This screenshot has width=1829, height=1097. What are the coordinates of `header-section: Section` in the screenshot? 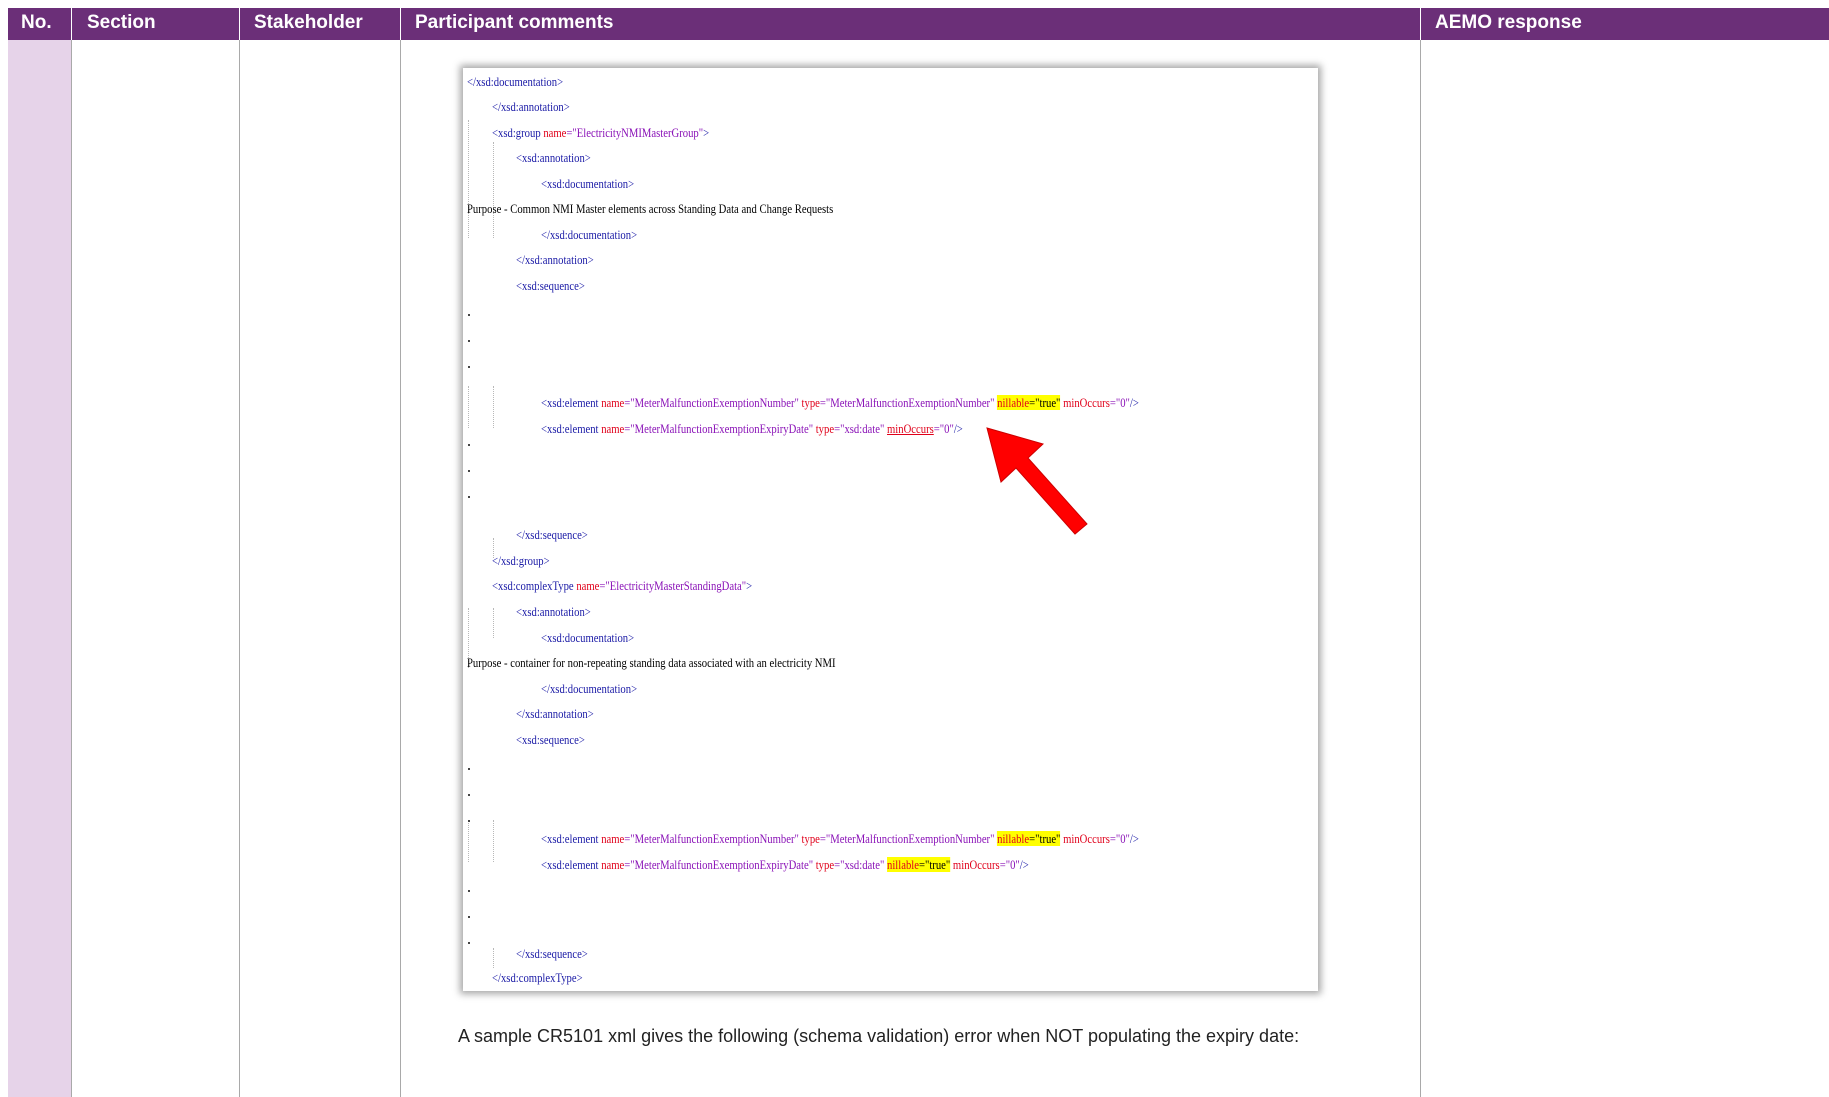 It's located at (121, 22).